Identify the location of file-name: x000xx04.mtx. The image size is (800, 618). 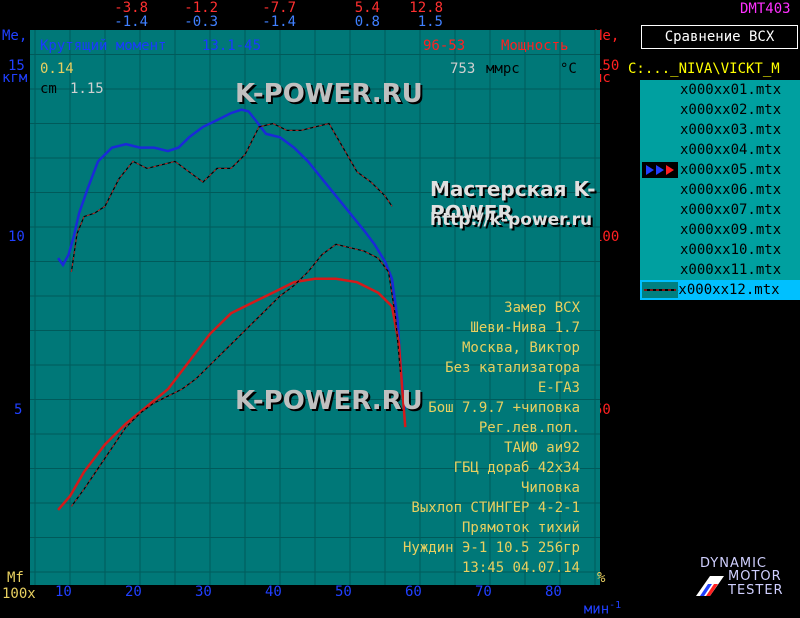
(731, 150).